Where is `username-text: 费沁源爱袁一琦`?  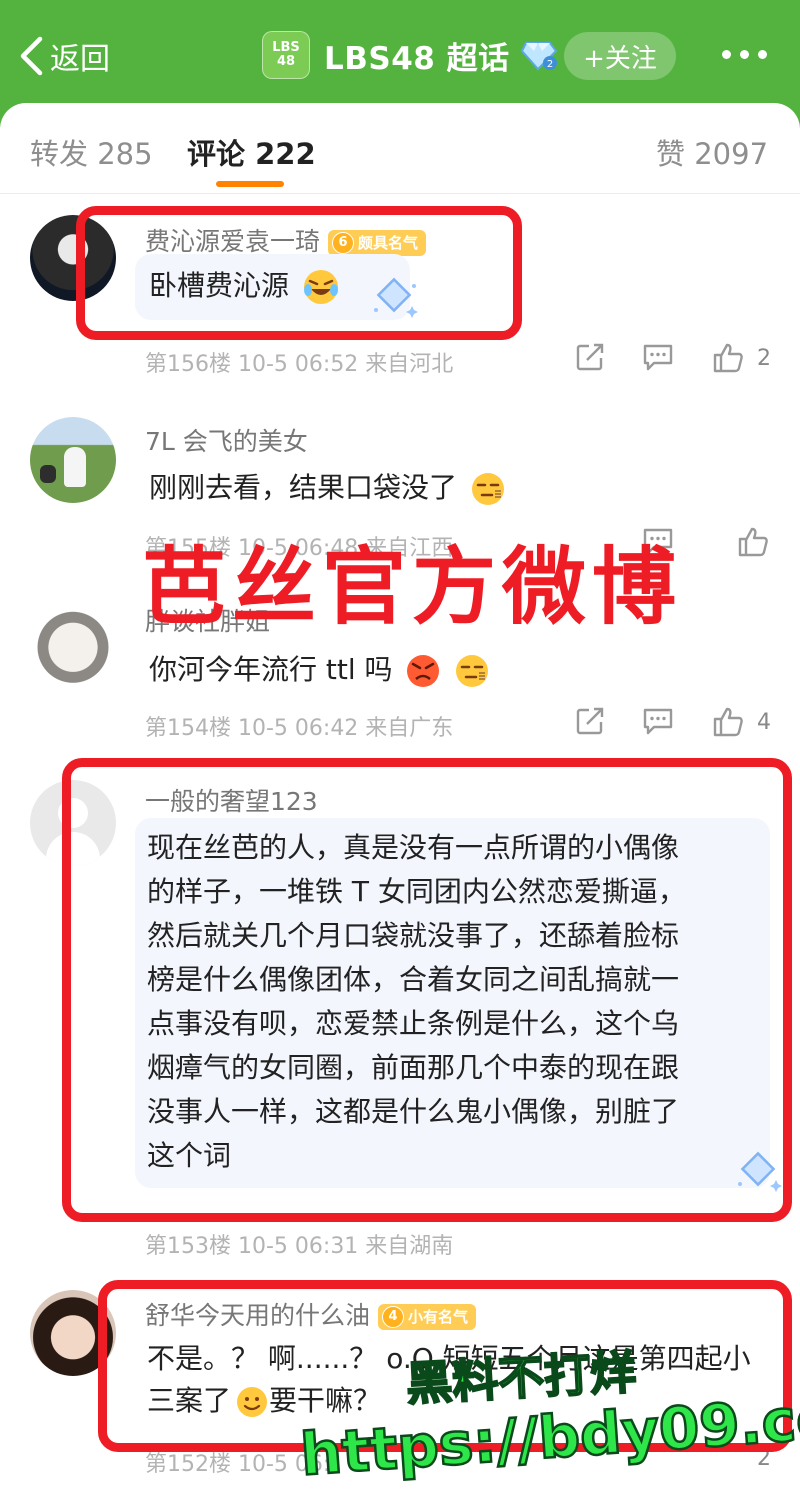
username-text: 费沁源爱袁一琦 is located at coordinates (233, 241).